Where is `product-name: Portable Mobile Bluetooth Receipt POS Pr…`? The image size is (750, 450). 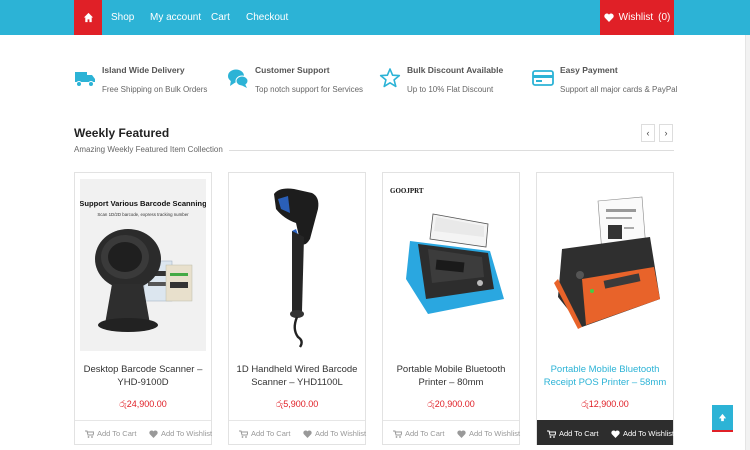 product-name: Portable Mobile Bluetooth Receipt POS Pr… is located at coordinates (605, 376).